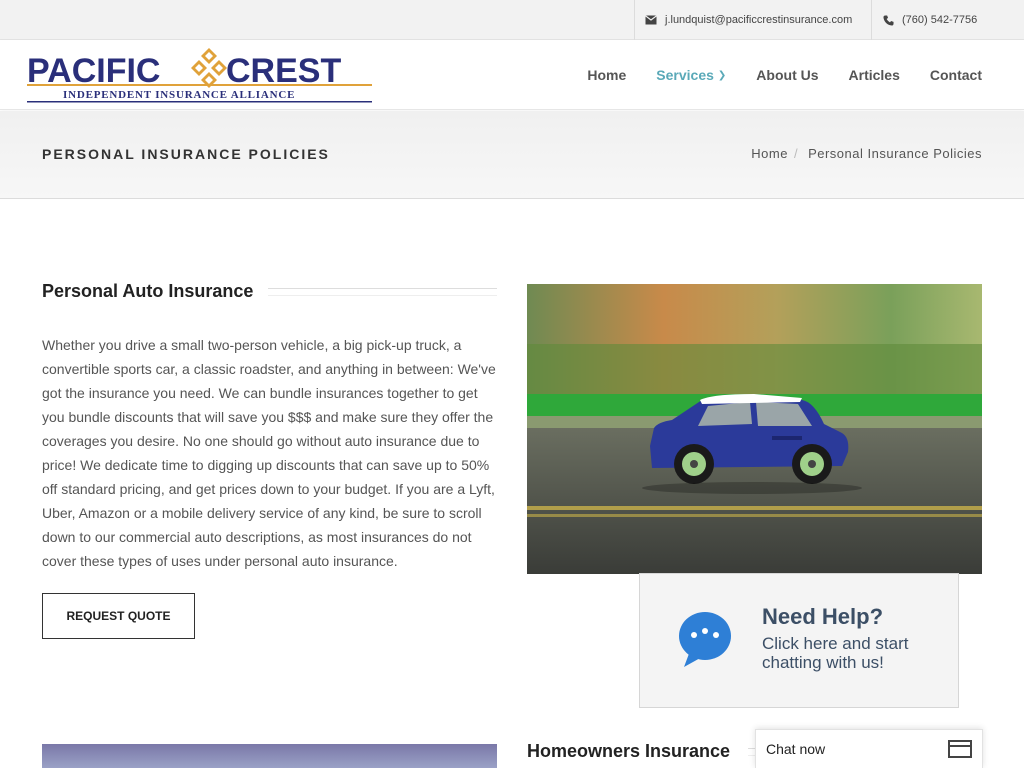 The image size is (1024, 768). Describe the element at coordinates (857, 749) in the screenshot. I see `chat-now-label: Chat now` at that location.